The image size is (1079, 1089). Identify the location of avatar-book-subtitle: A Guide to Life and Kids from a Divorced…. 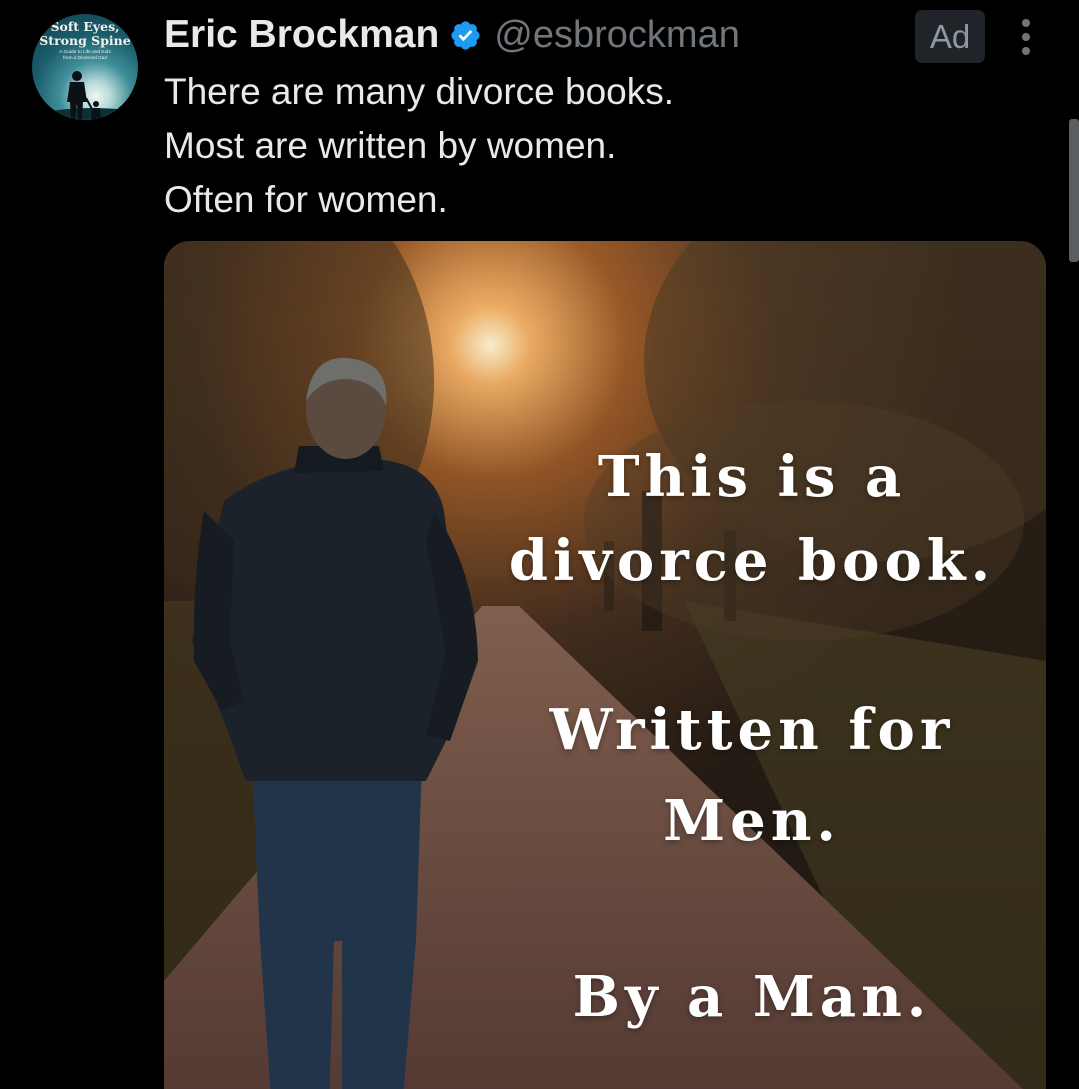
(85, 55).